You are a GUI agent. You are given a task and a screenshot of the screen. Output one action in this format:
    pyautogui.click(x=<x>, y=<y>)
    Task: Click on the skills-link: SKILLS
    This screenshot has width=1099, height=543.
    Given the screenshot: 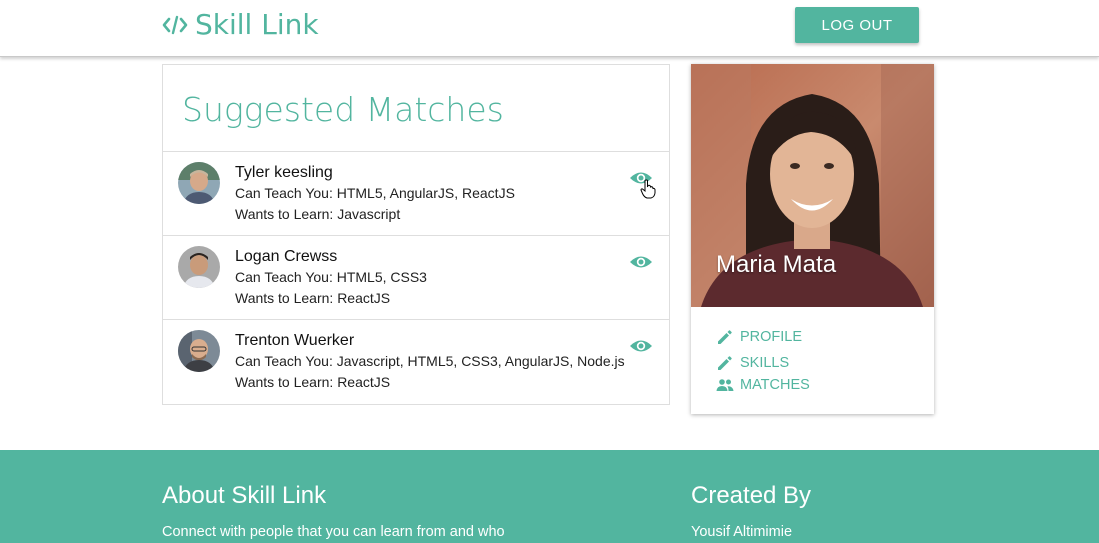 What is the action you would take?
    pyautogui.click(x=763, y=363)
    